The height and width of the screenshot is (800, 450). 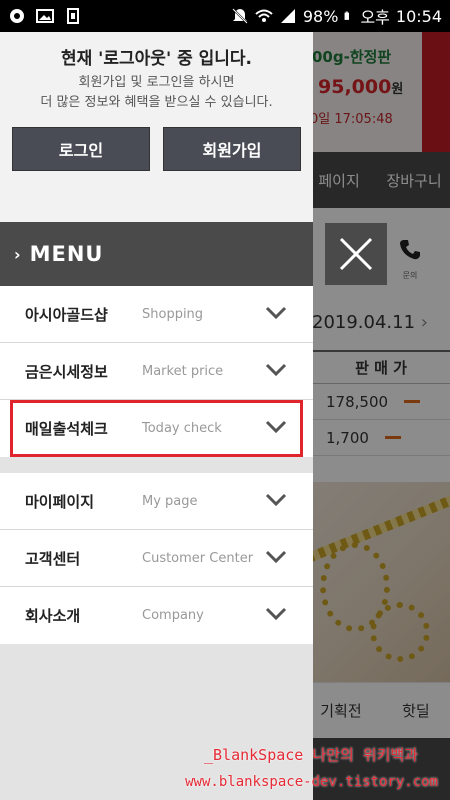 What do you see at coordinates (66, 314) in the screenshot?
I see `menu-item-label: 아시아골드샵` at bounding box center [66, 314].